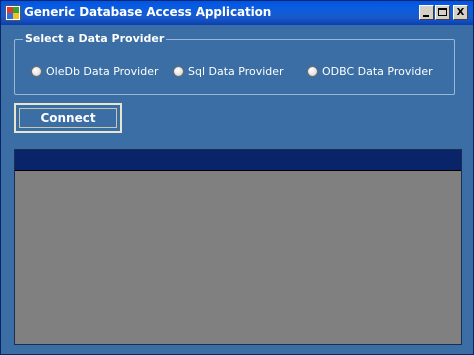 The image size is (474, 355). I want to click on connect-button: Connect, so click(68, 118).